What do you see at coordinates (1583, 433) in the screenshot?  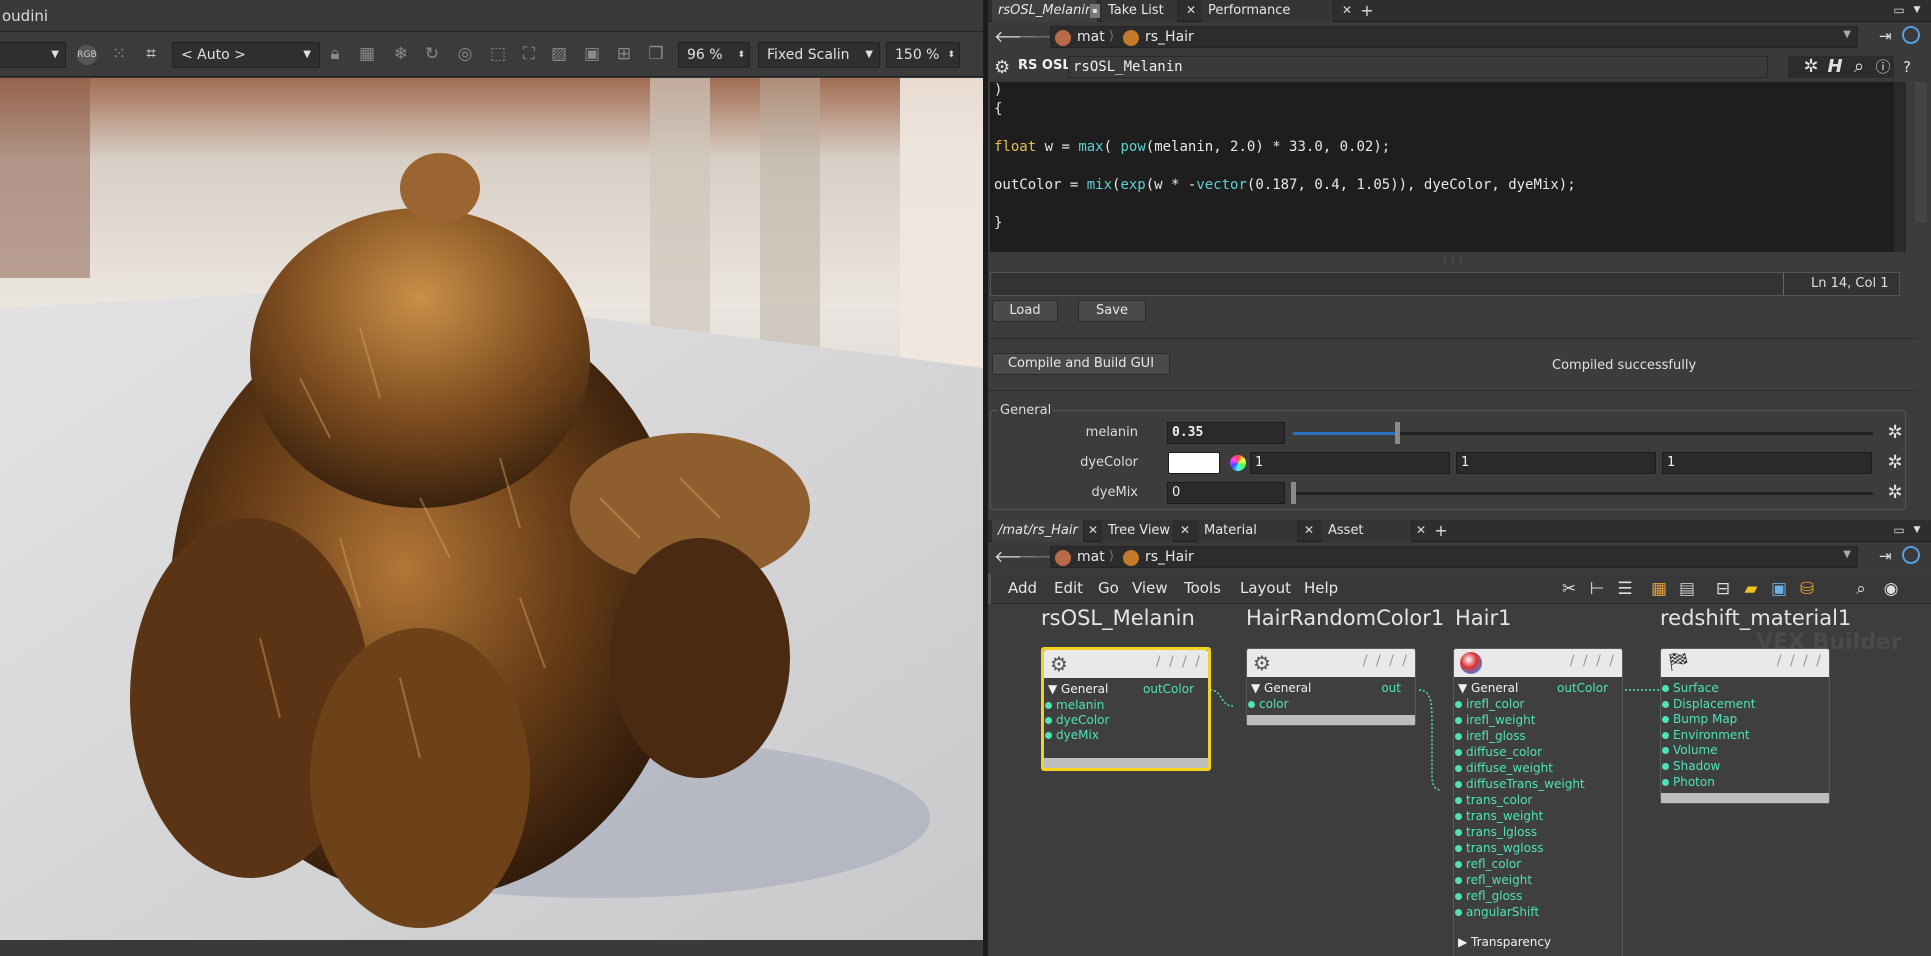 I see `melanin-slider-track` at bounding box center [1583, 433].